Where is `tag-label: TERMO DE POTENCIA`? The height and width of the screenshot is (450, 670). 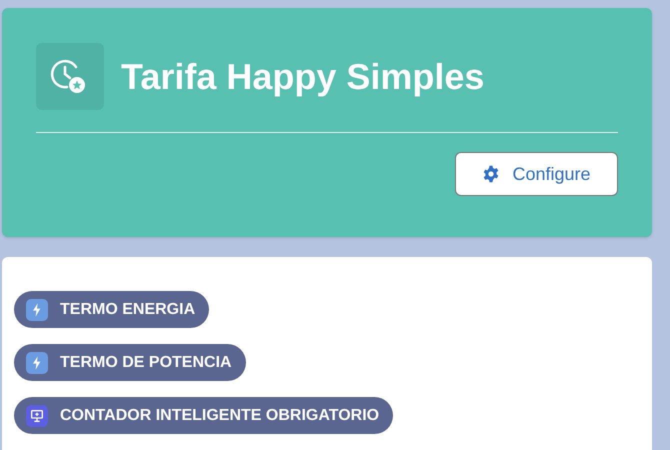
tag-label: TERMO DE POTENCIA is located at coordinates (146, 362).